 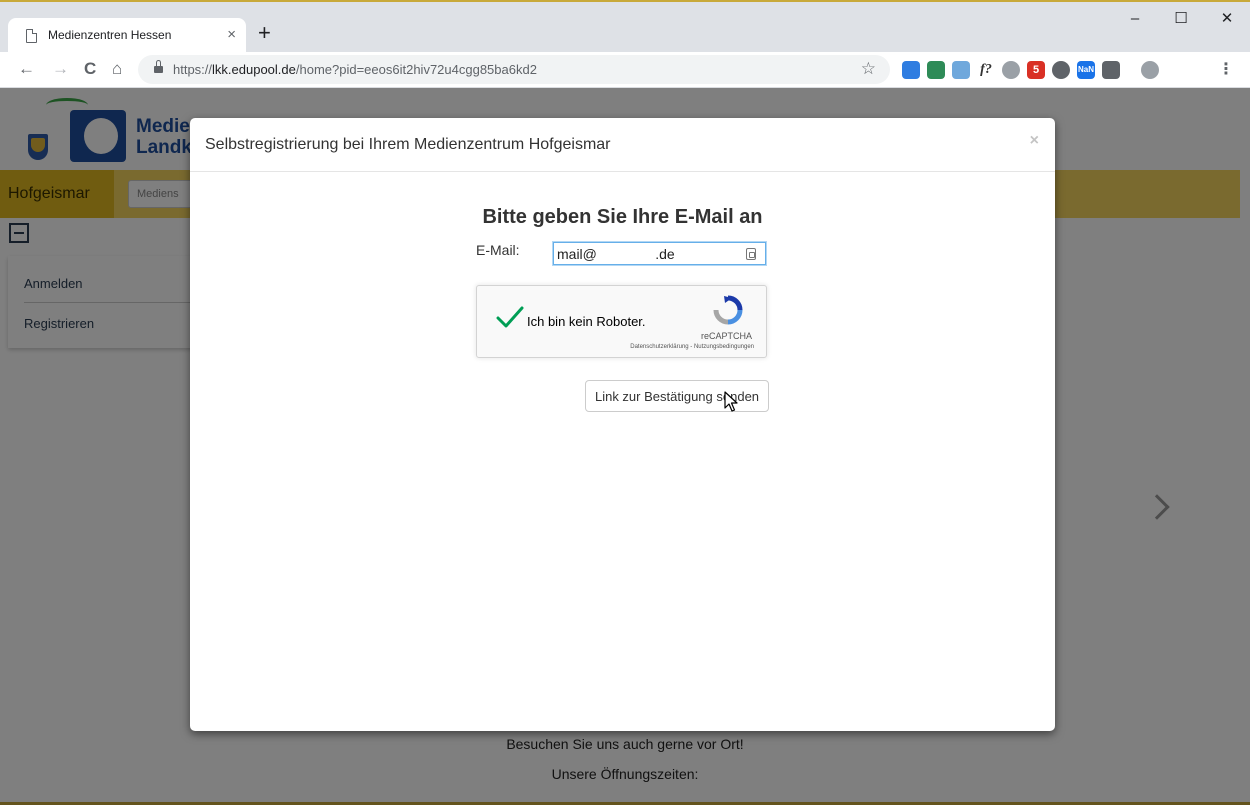 What do you see at coordinates (911, 70) in the screenshot?
I see `pen-extension-icon` at bounding box center [911, 70].